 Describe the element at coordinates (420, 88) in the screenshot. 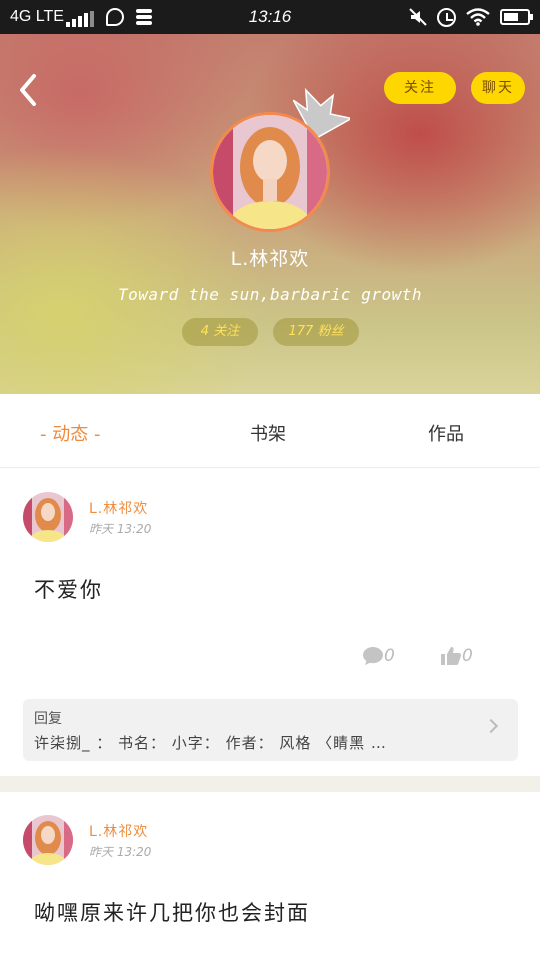

I see `follow-button: 关注` at that location.